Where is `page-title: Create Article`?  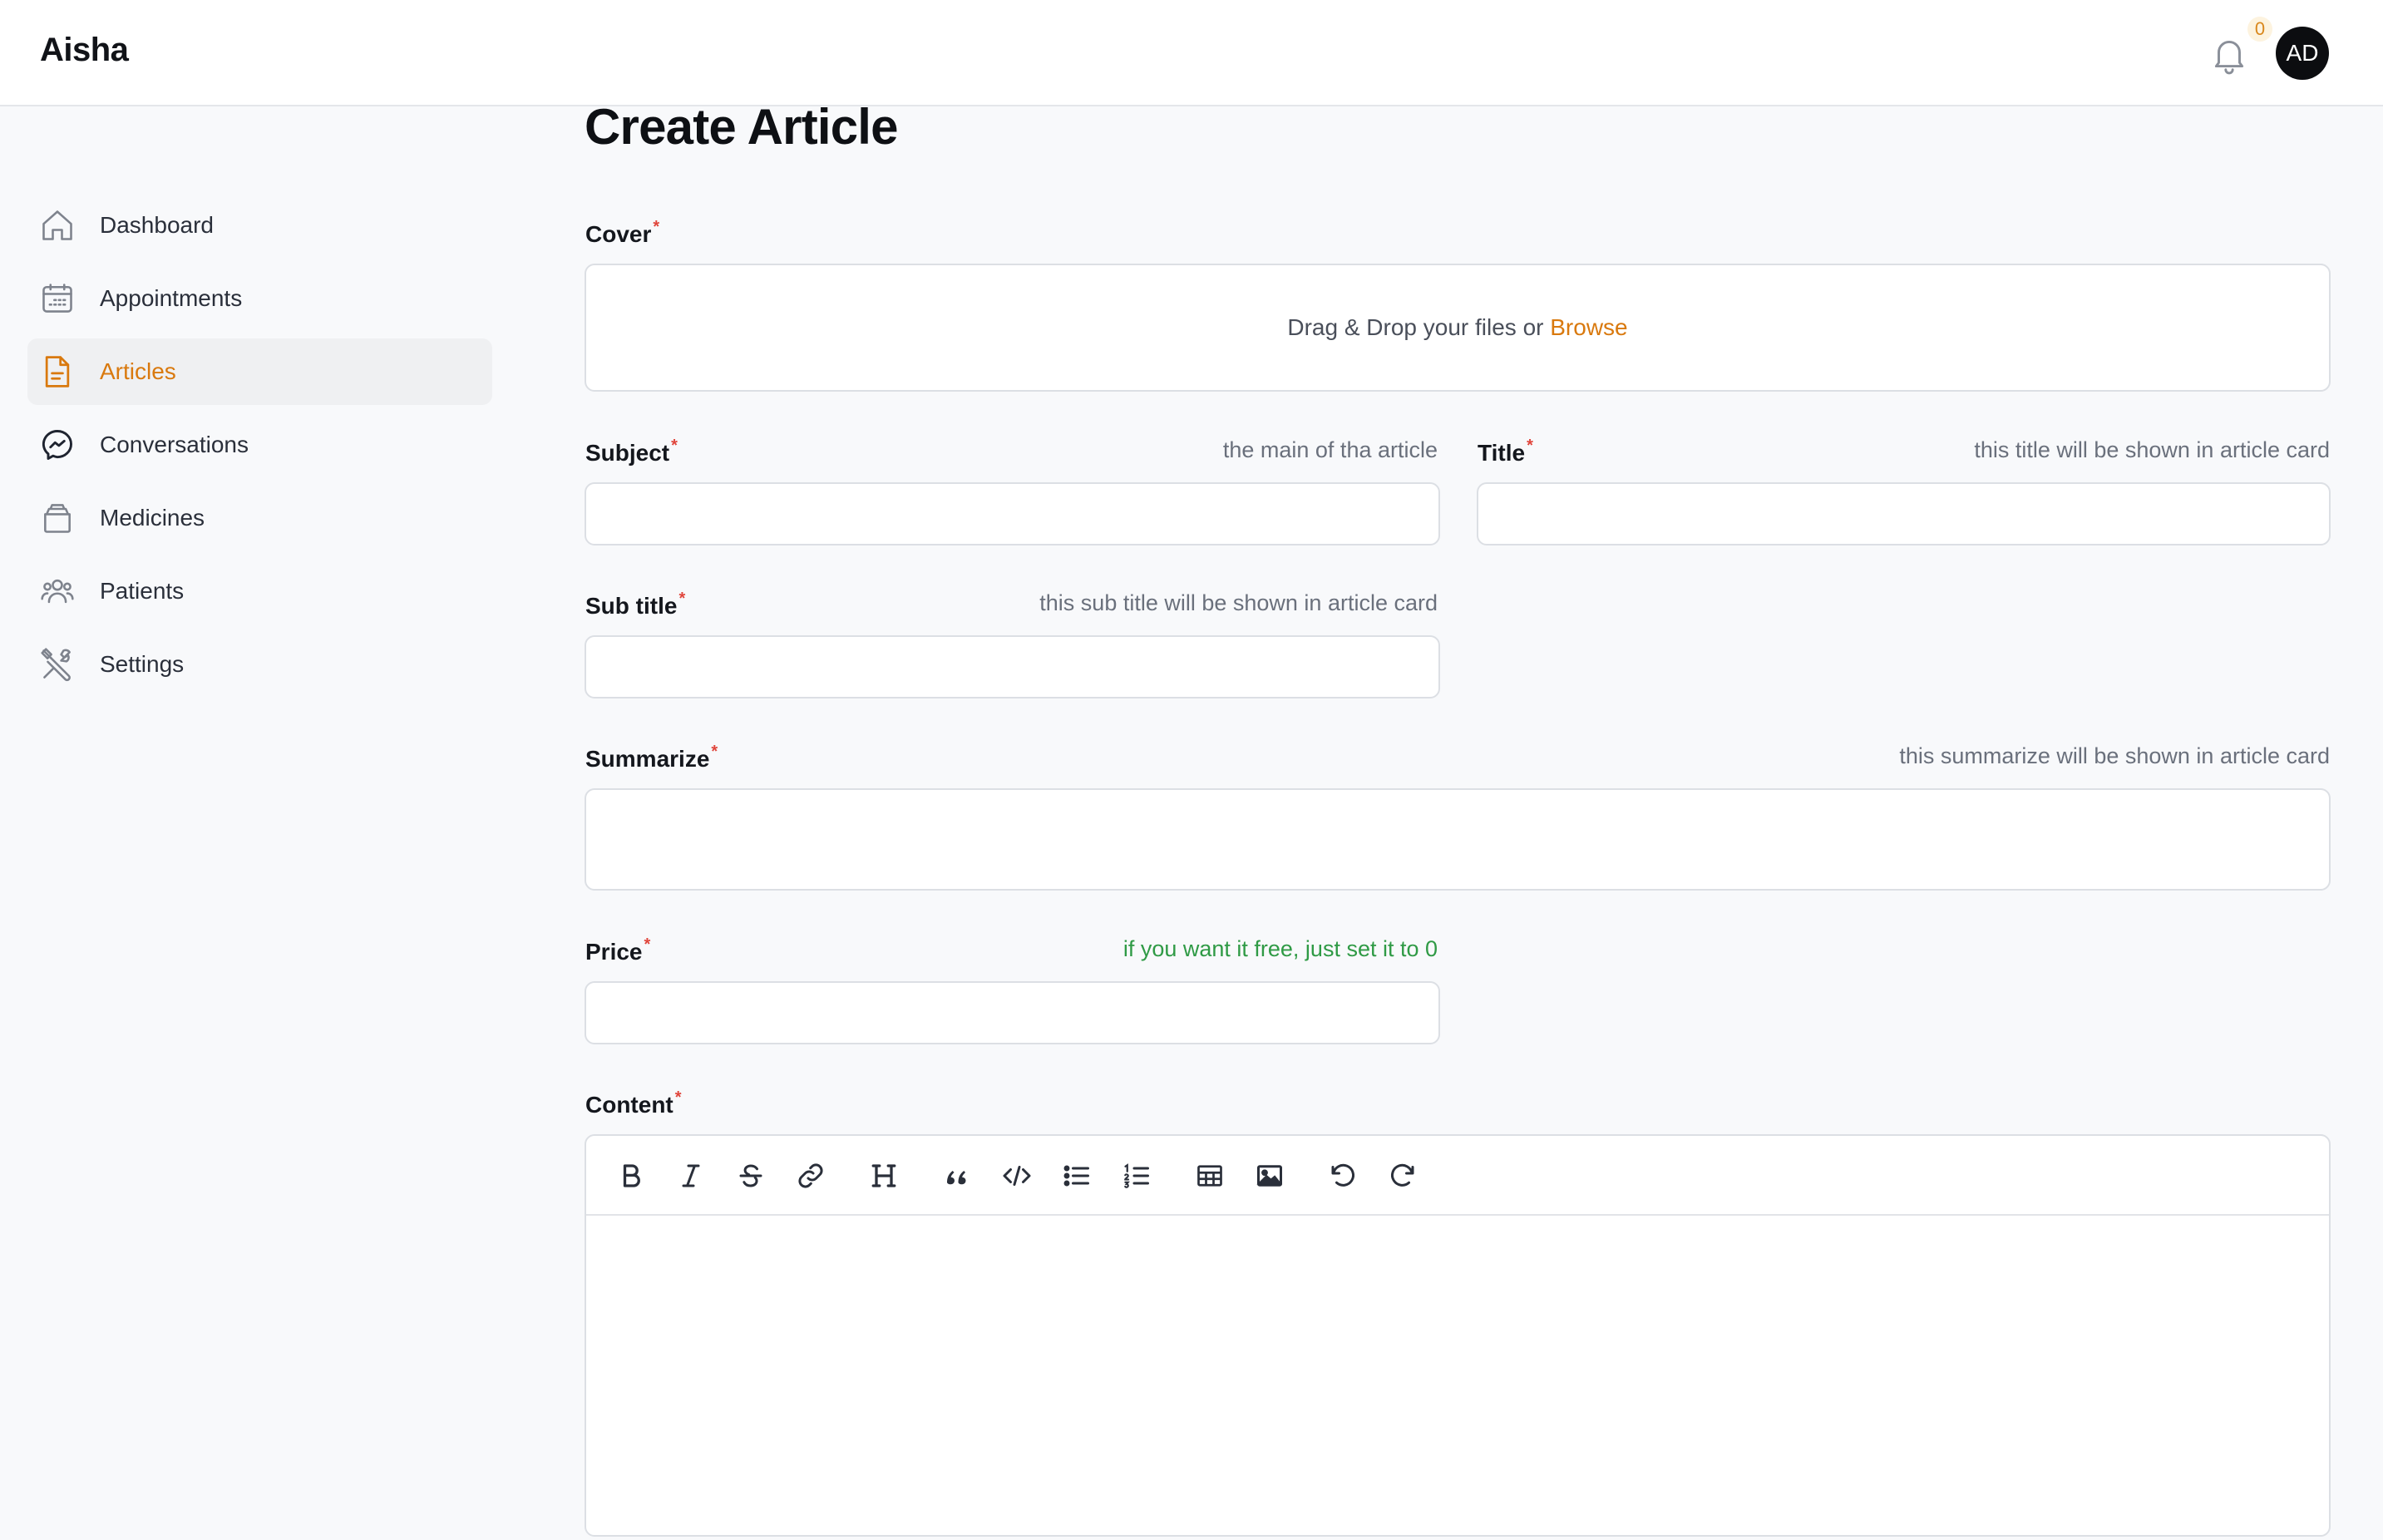 page-title: Create Article is located at coordinates (742, 127).